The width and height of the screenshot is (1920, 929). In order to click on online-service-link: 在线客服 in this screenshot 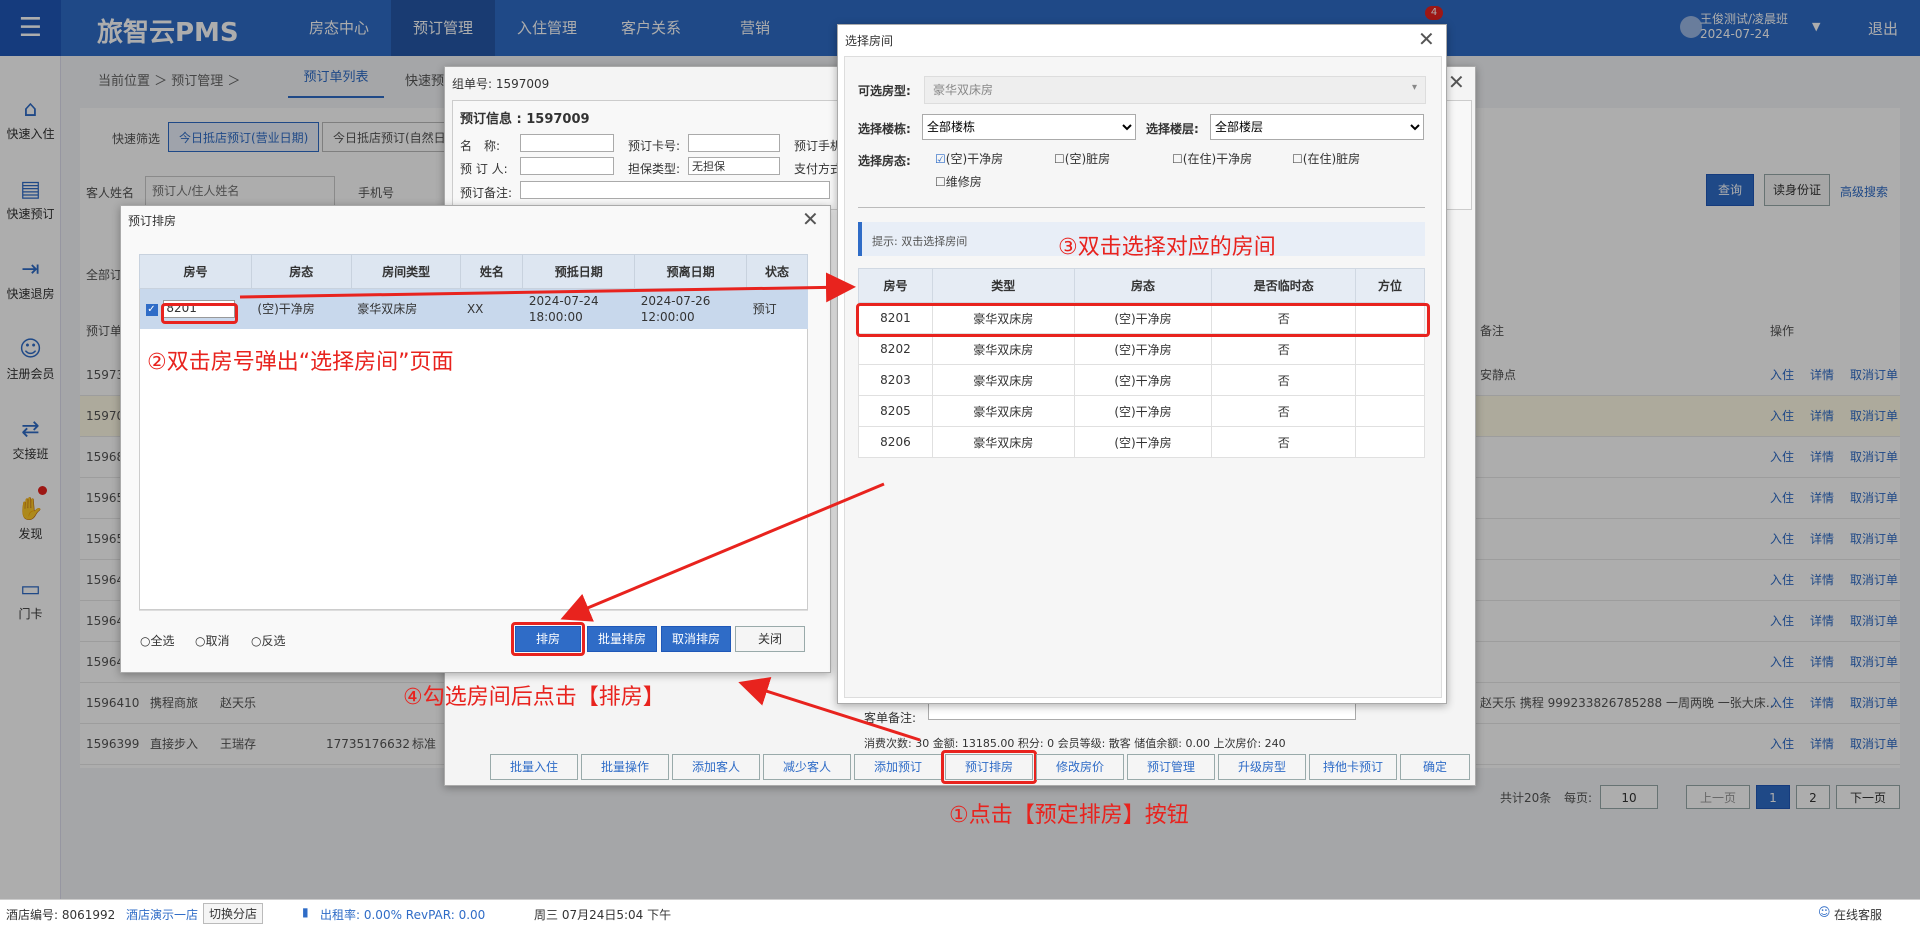, I will do `click(1858, 914)`.